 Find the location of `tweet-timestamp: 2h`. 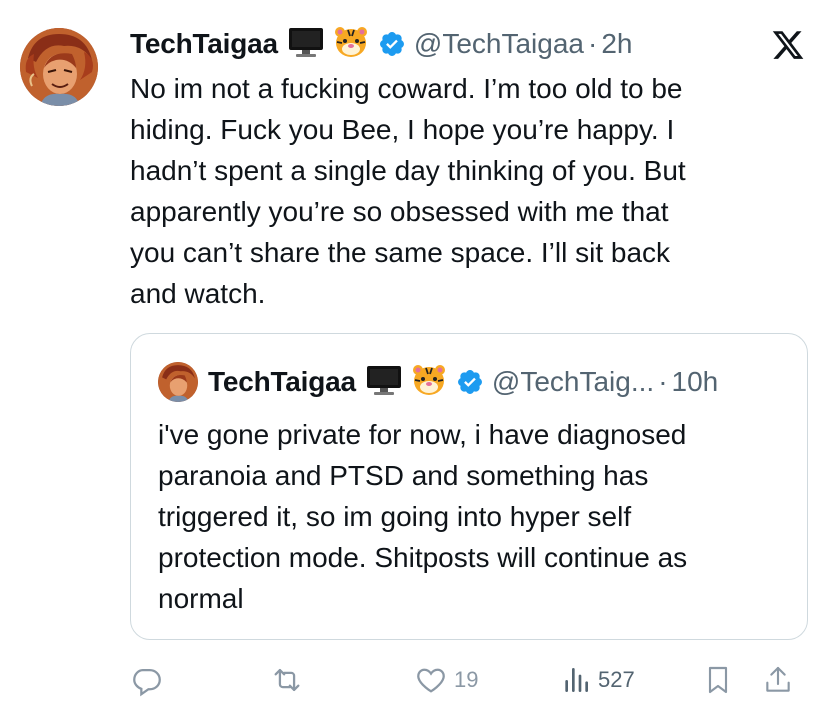

tweet-timestamp: 2h is located at coordinates (616, 44).